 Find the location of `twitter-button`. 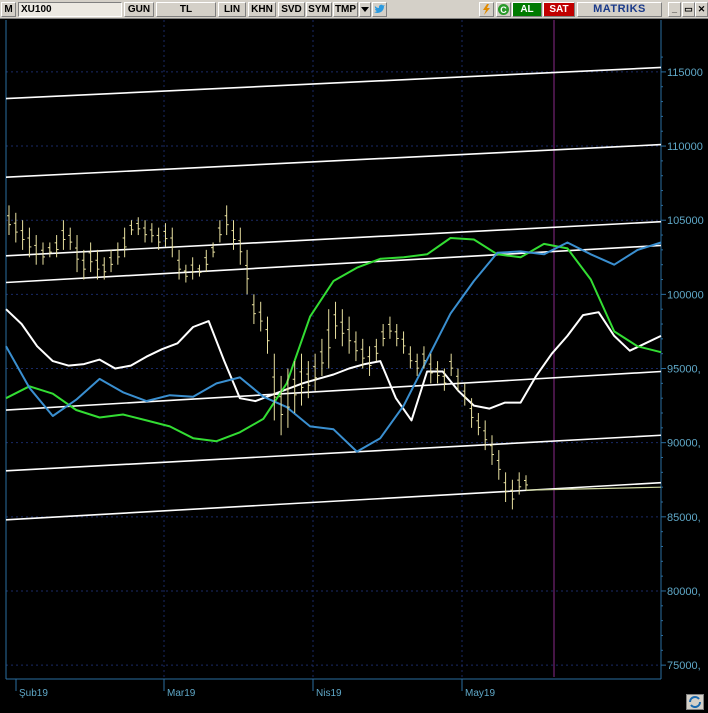

twitter-button is located at coordinates (379, 9).